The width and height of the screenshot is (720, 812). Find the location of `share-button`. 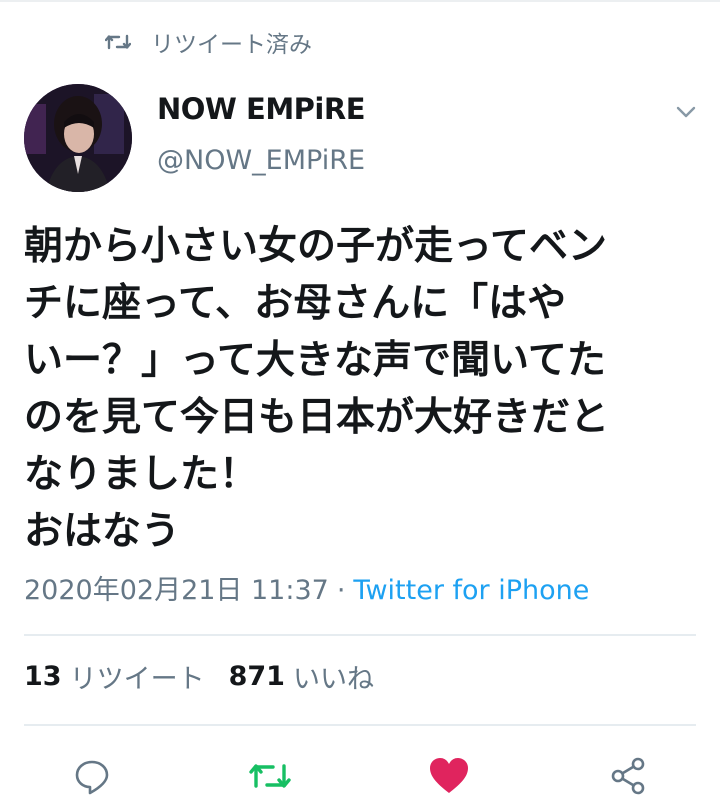

share-button is located at coordinates (628, 776).